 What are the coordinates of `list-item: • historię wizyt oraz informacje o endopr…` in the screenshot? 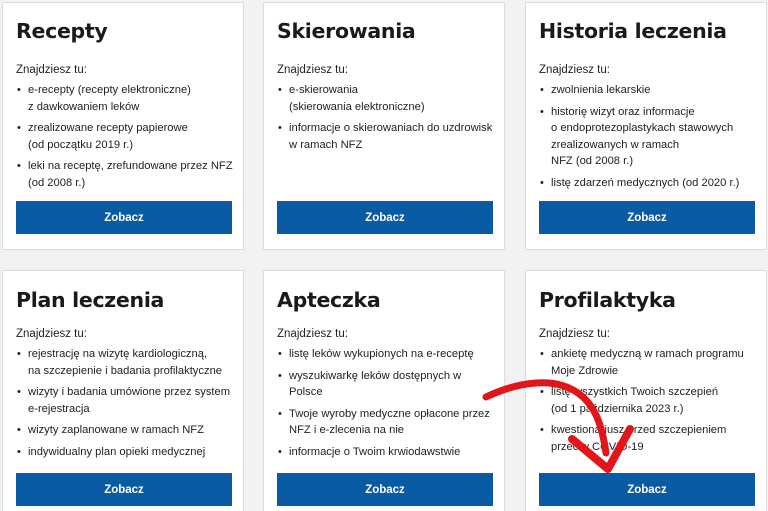 It's located at (637, 136).